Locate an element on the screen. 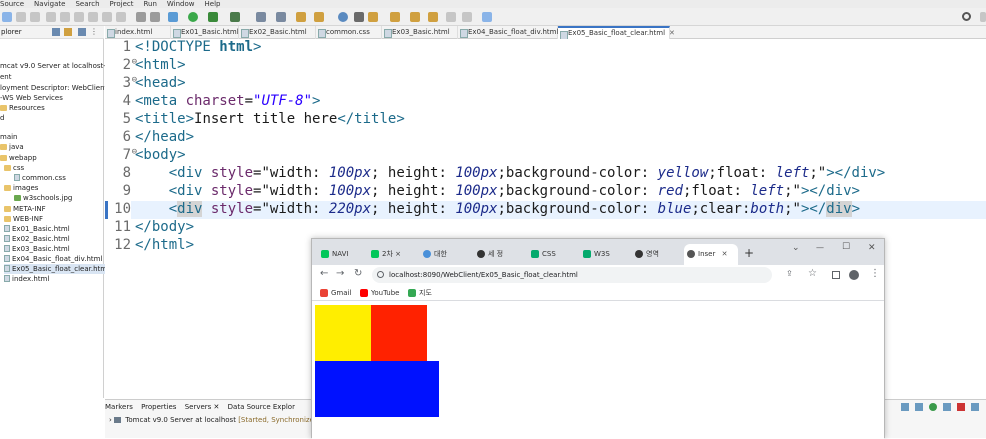  minimize-button: — is located at coordinates (820, 247).